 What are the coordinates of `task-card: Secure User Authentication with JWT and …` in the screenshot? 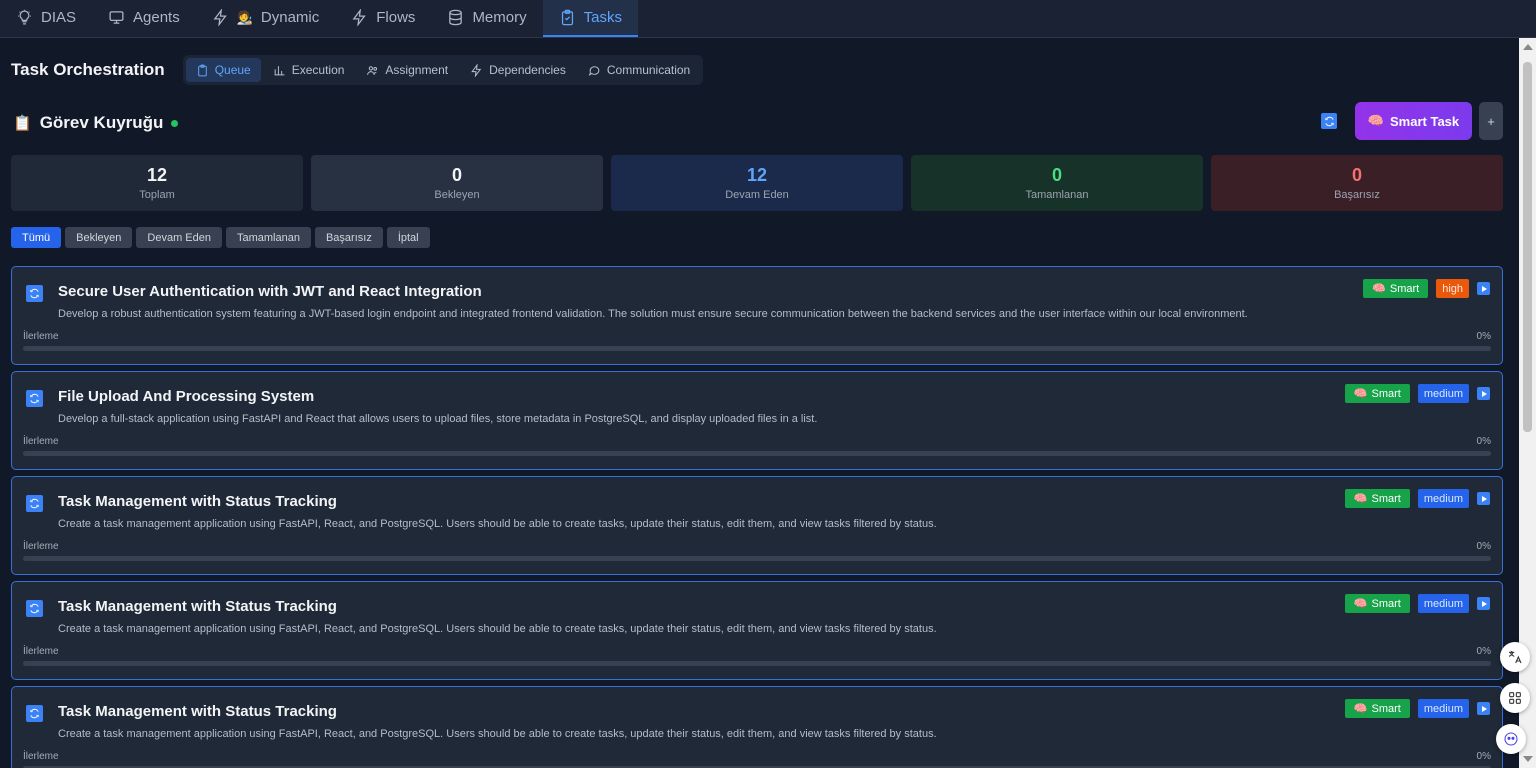 It's located at (757, 315).